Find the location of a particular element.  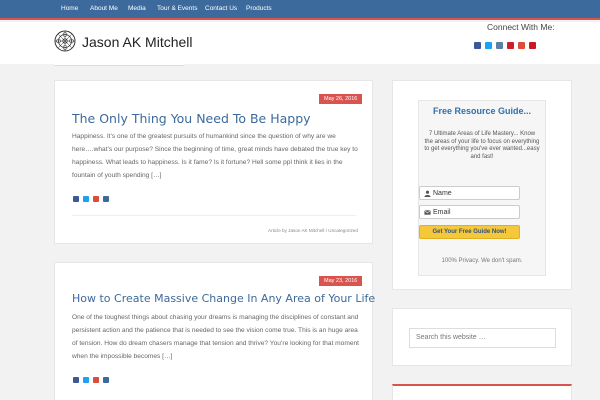

connect-label: Connect With Me: is located at coordinates (521, 27).